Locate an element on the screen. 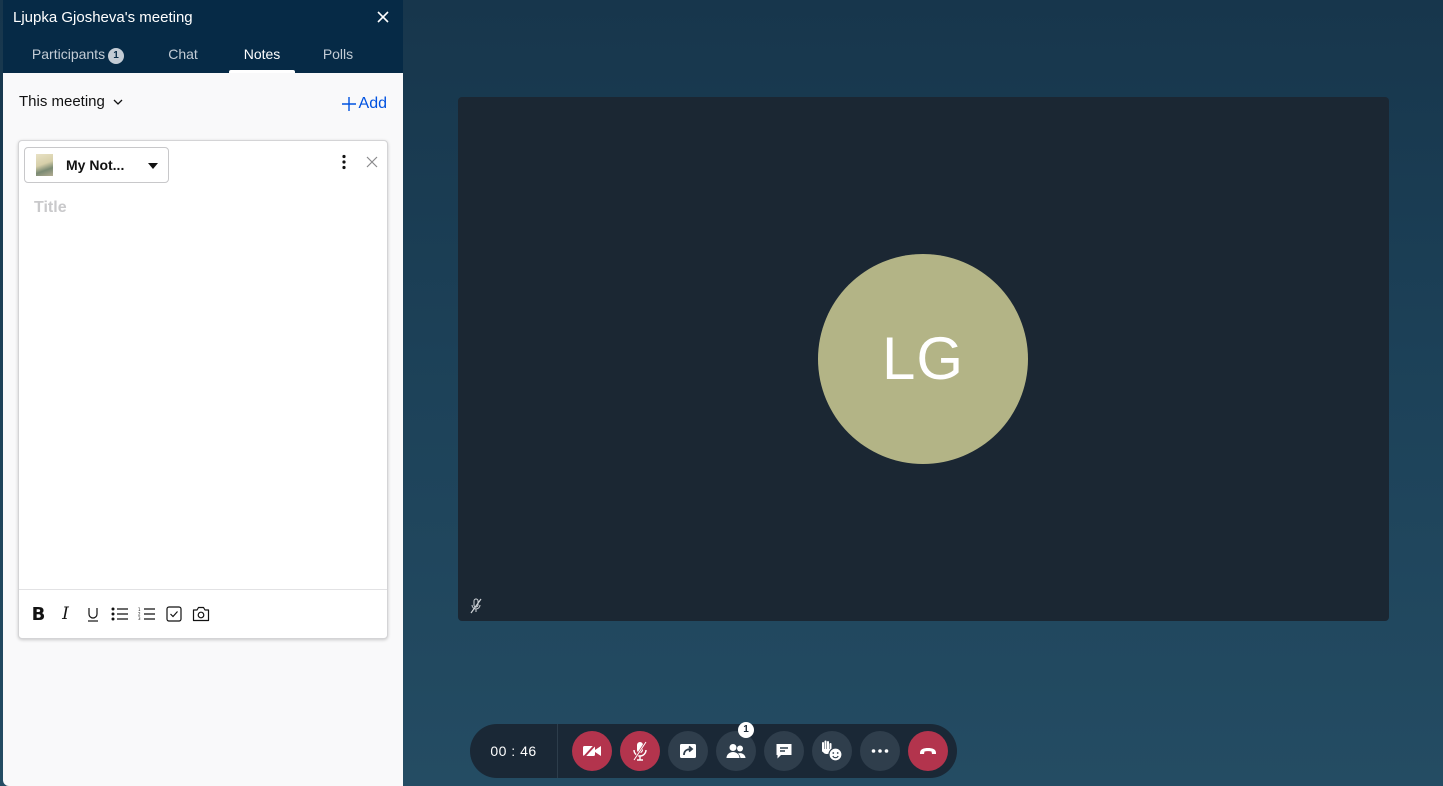  tab-polls: Polls is located at coordinates (338, 58).